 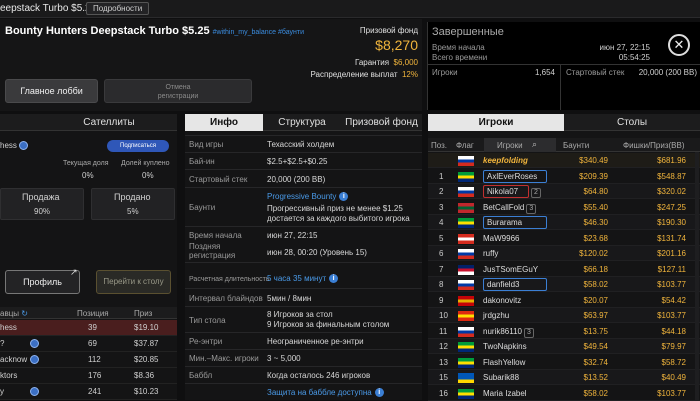 I want to click on tab-tables: Столы, so click(x=632, y=122).